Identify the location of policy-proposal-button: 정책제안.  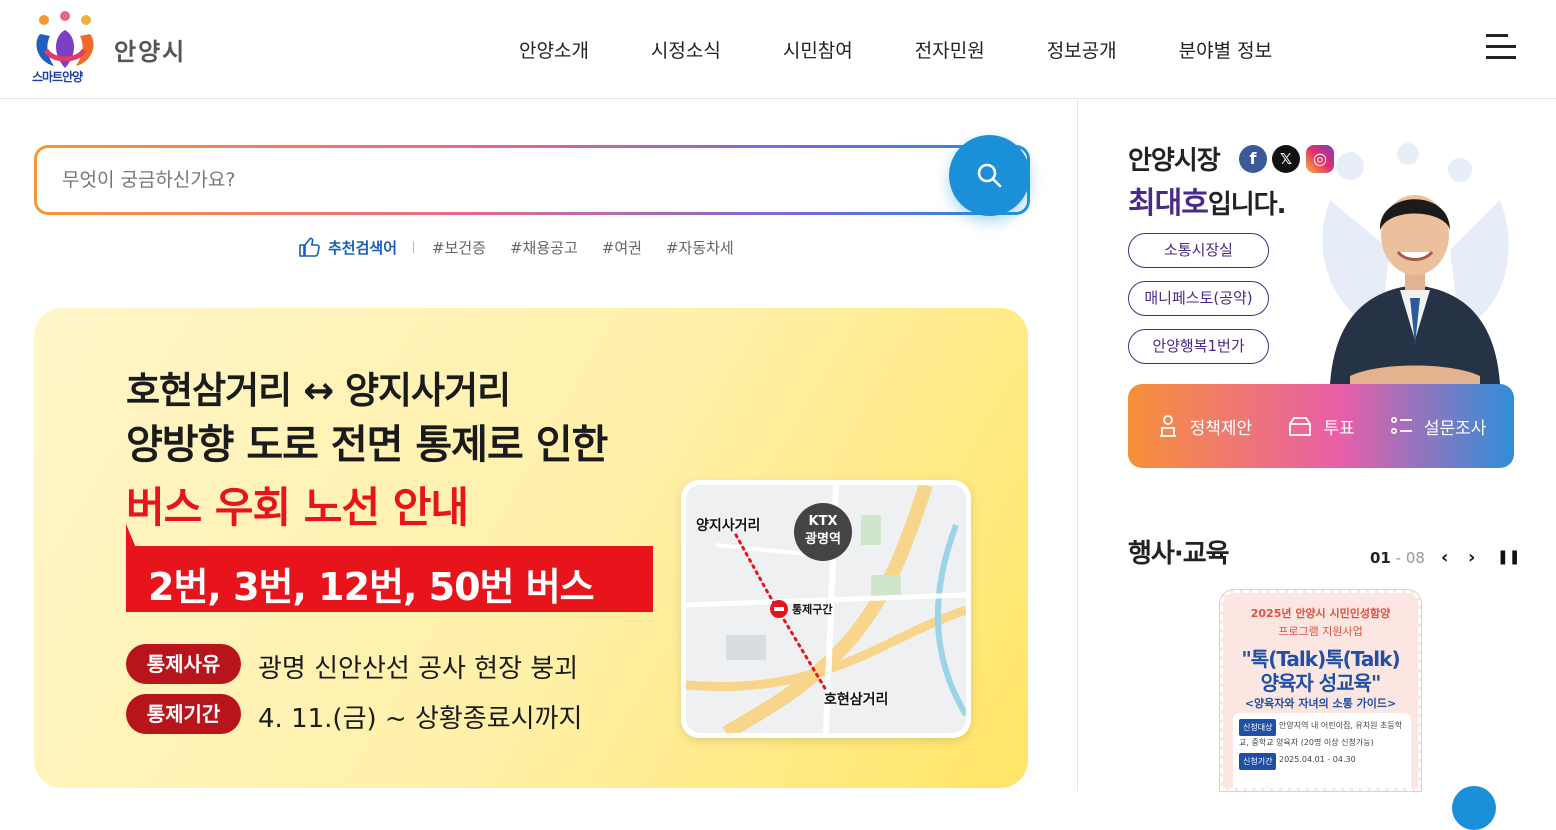
(1204, 426).